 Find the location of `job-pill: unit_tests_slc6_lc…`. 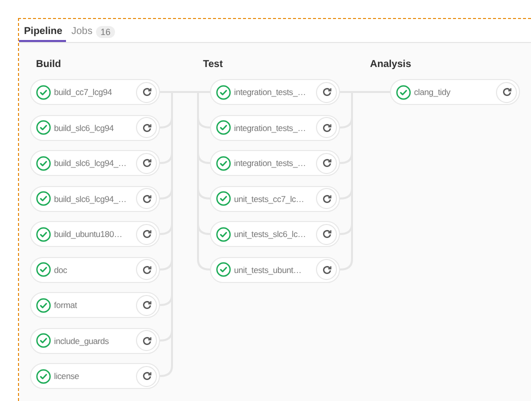

job-pill: unit_tests_slc6_lc… is located at coordinates (275, 234).